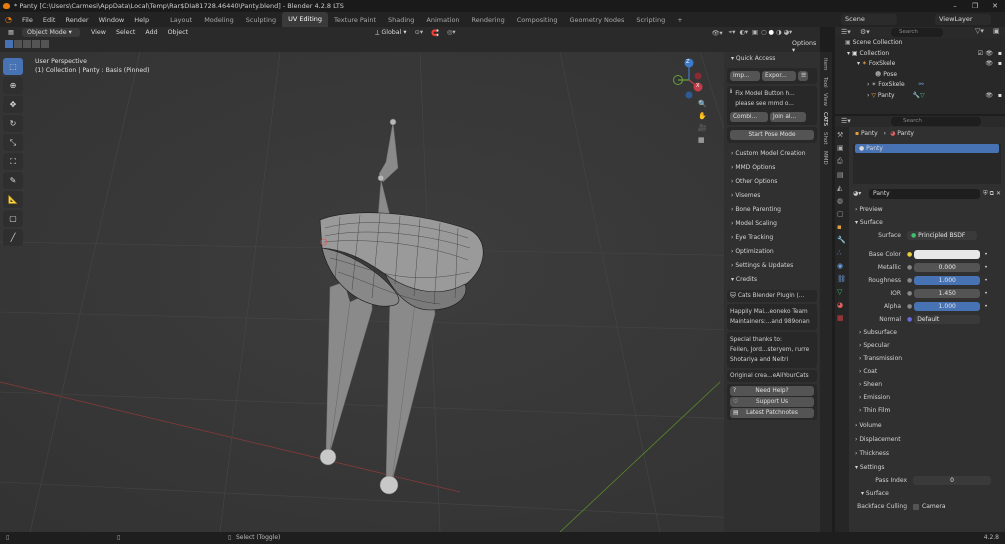 Image resolution: width=1005 pixels, height=544 pixels. Describe the element at coordinates (779, 32) in the screenshot. I see `shading-material-icon: ◑` at that location.